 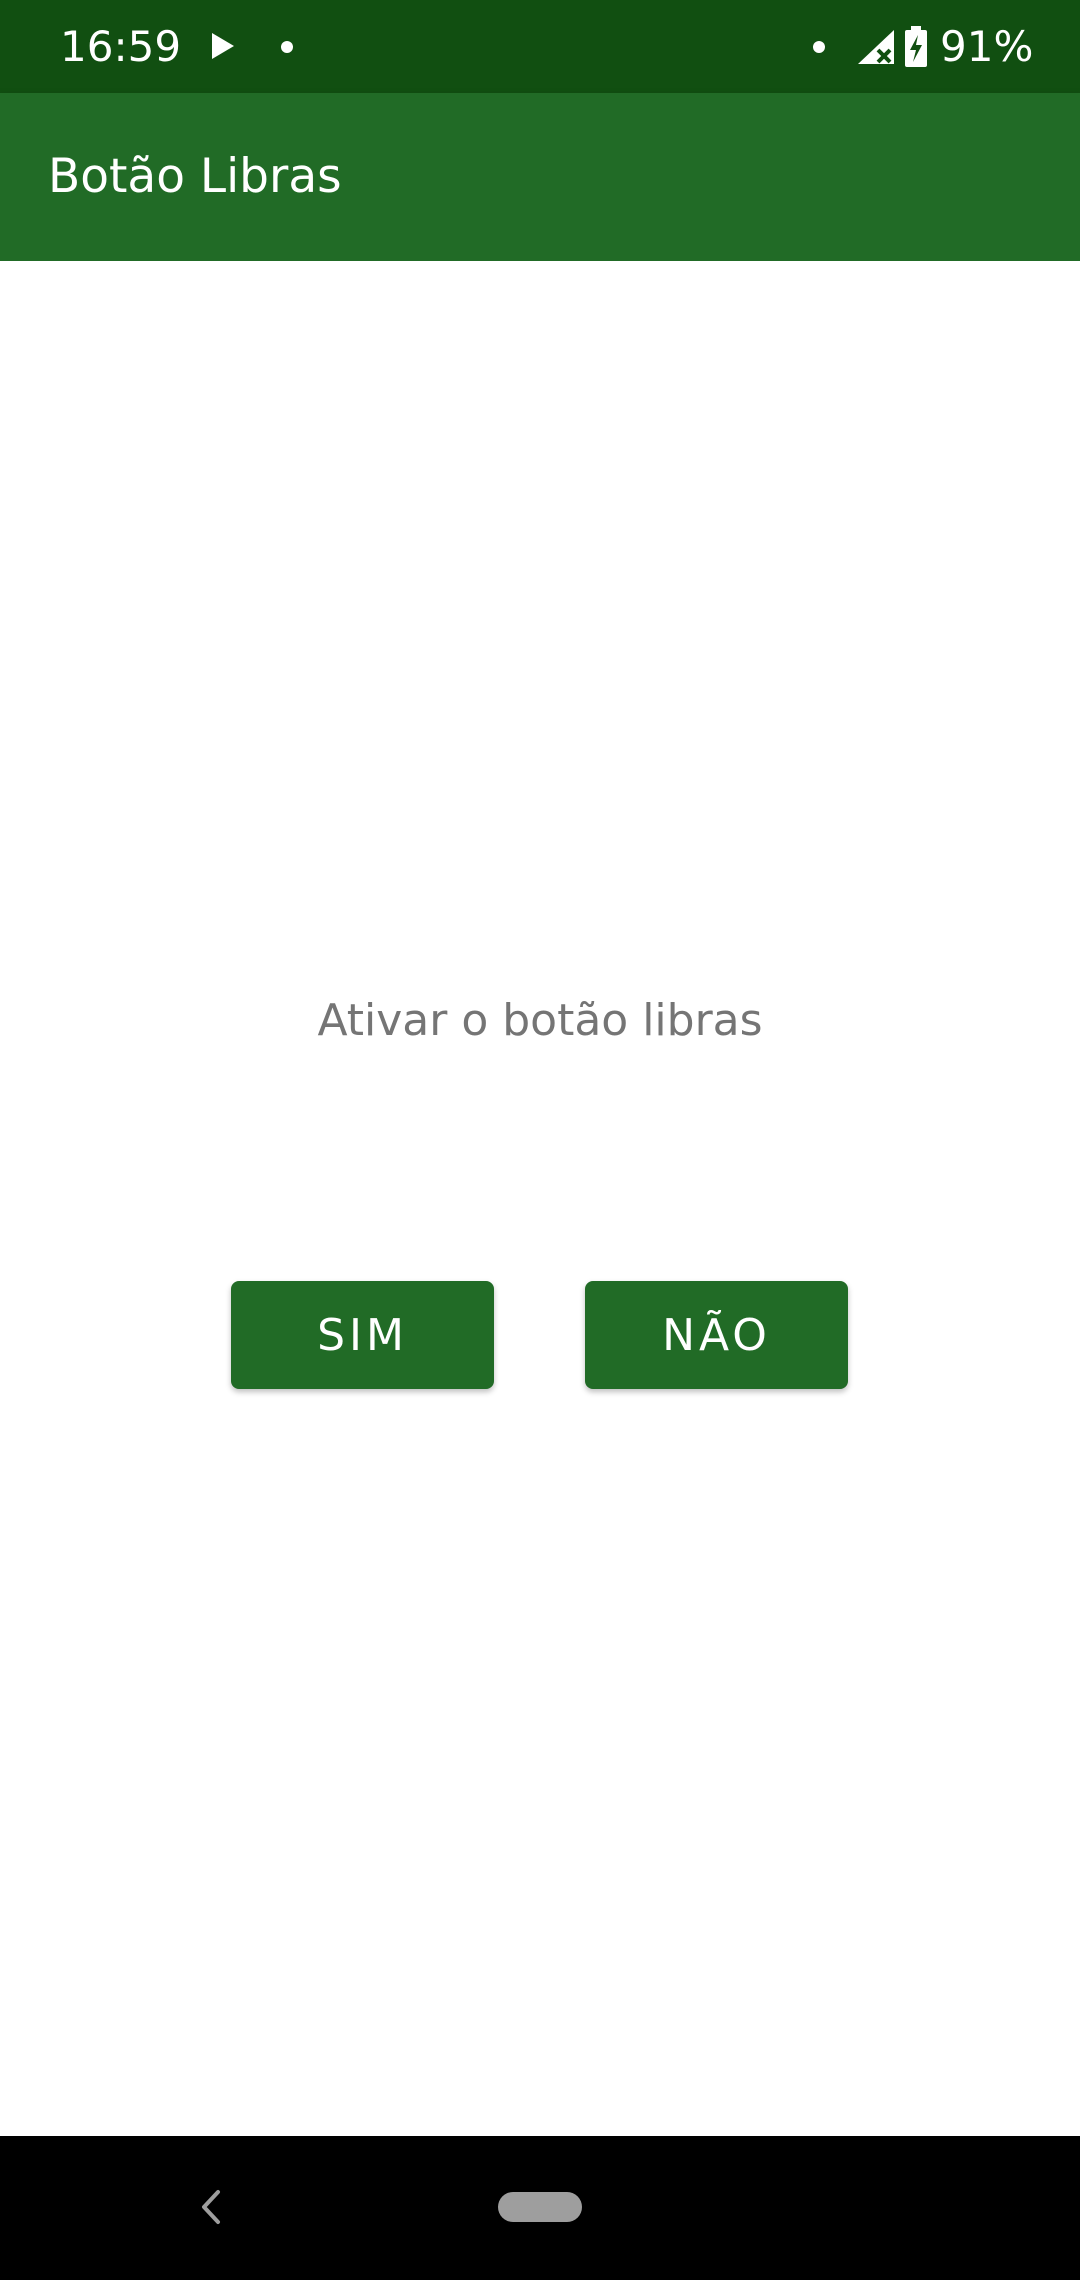 What do you see at coordinates (916, 46) in the screenshot?
I see `battery-charging-icon` at bounding box center [916, 46].